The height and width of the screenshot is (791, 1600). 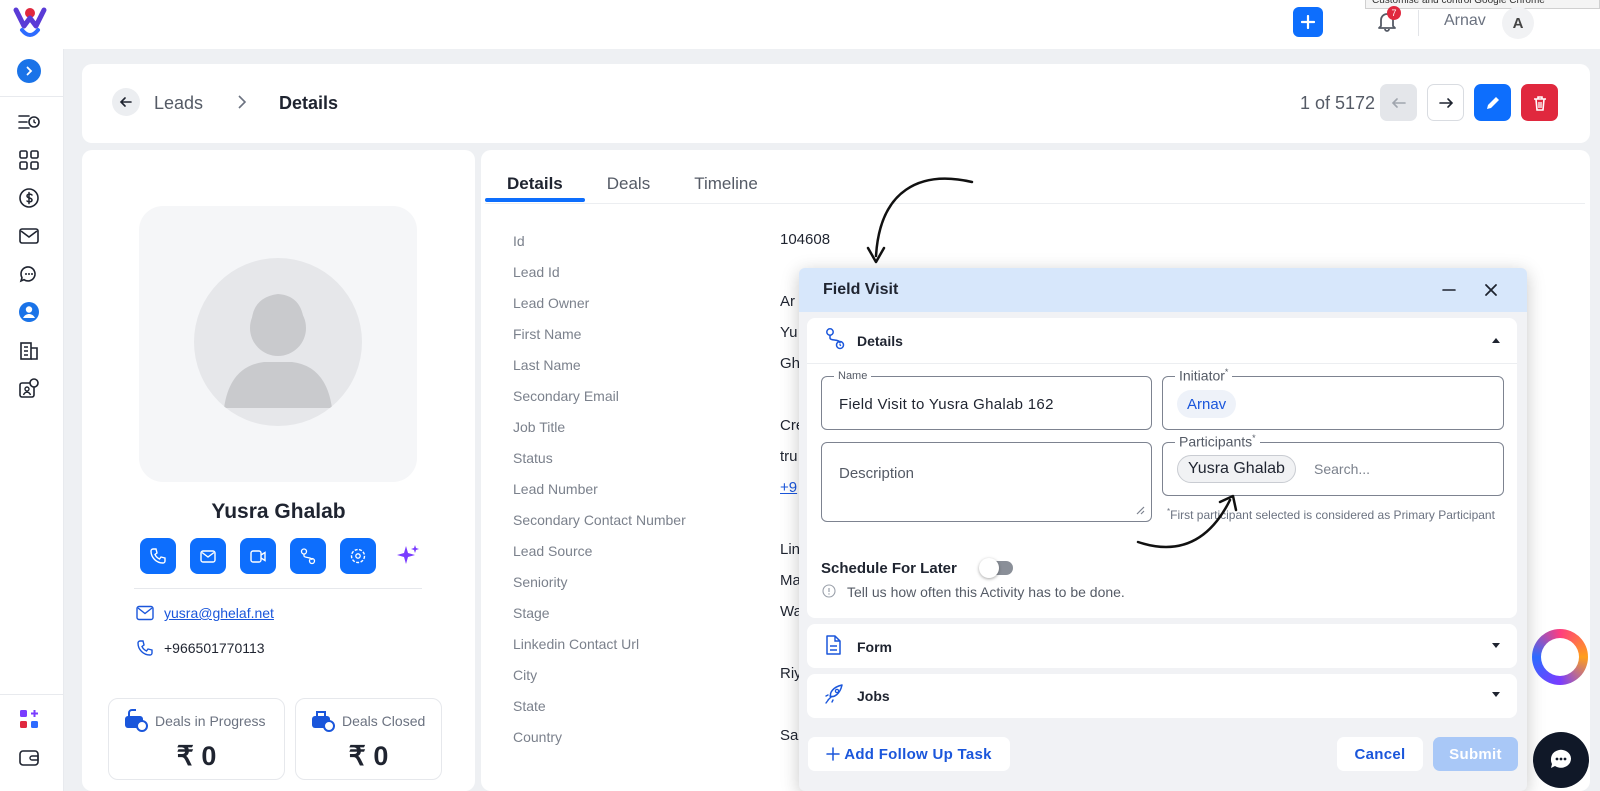 What do you see at coordinates (996, 568) in the screenshot?
I see `schedule-toggle` at bounding box center [996, 568].